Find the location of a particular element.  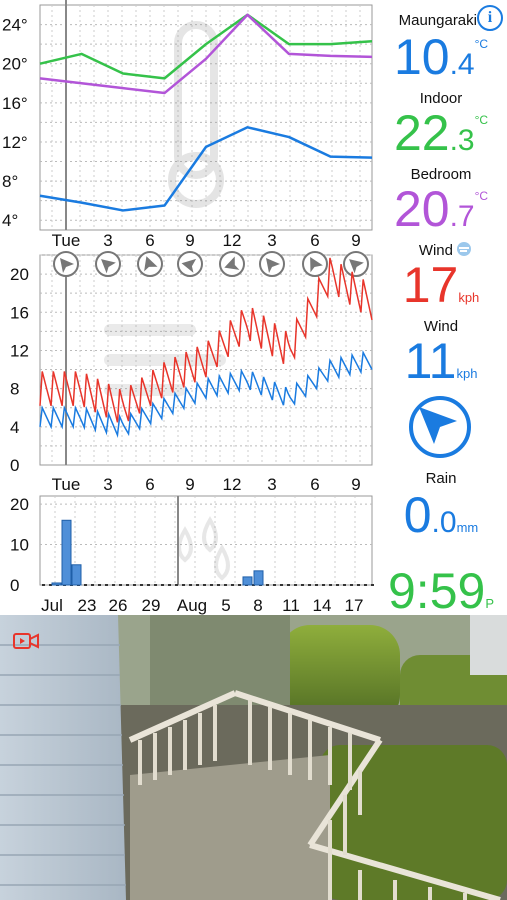

bedroom-temp-whole: 20 is located at coordinates (421, 209).